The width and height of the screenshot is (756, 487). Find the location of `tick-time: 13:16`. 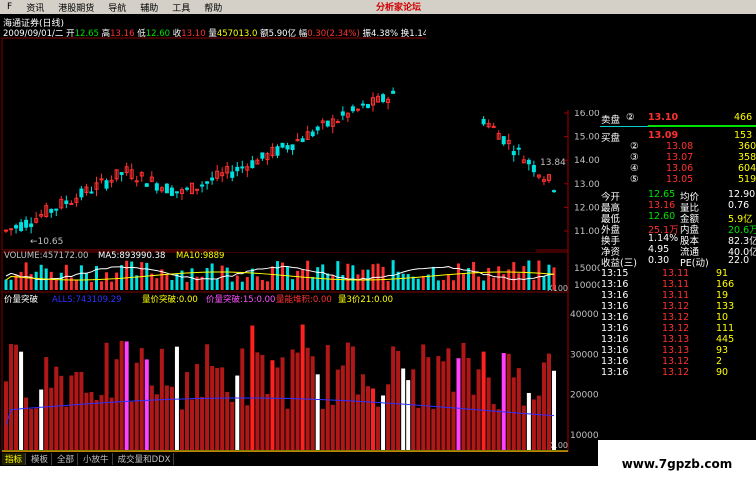

tick-time: 13:16 is located at coordinates (615, 339).